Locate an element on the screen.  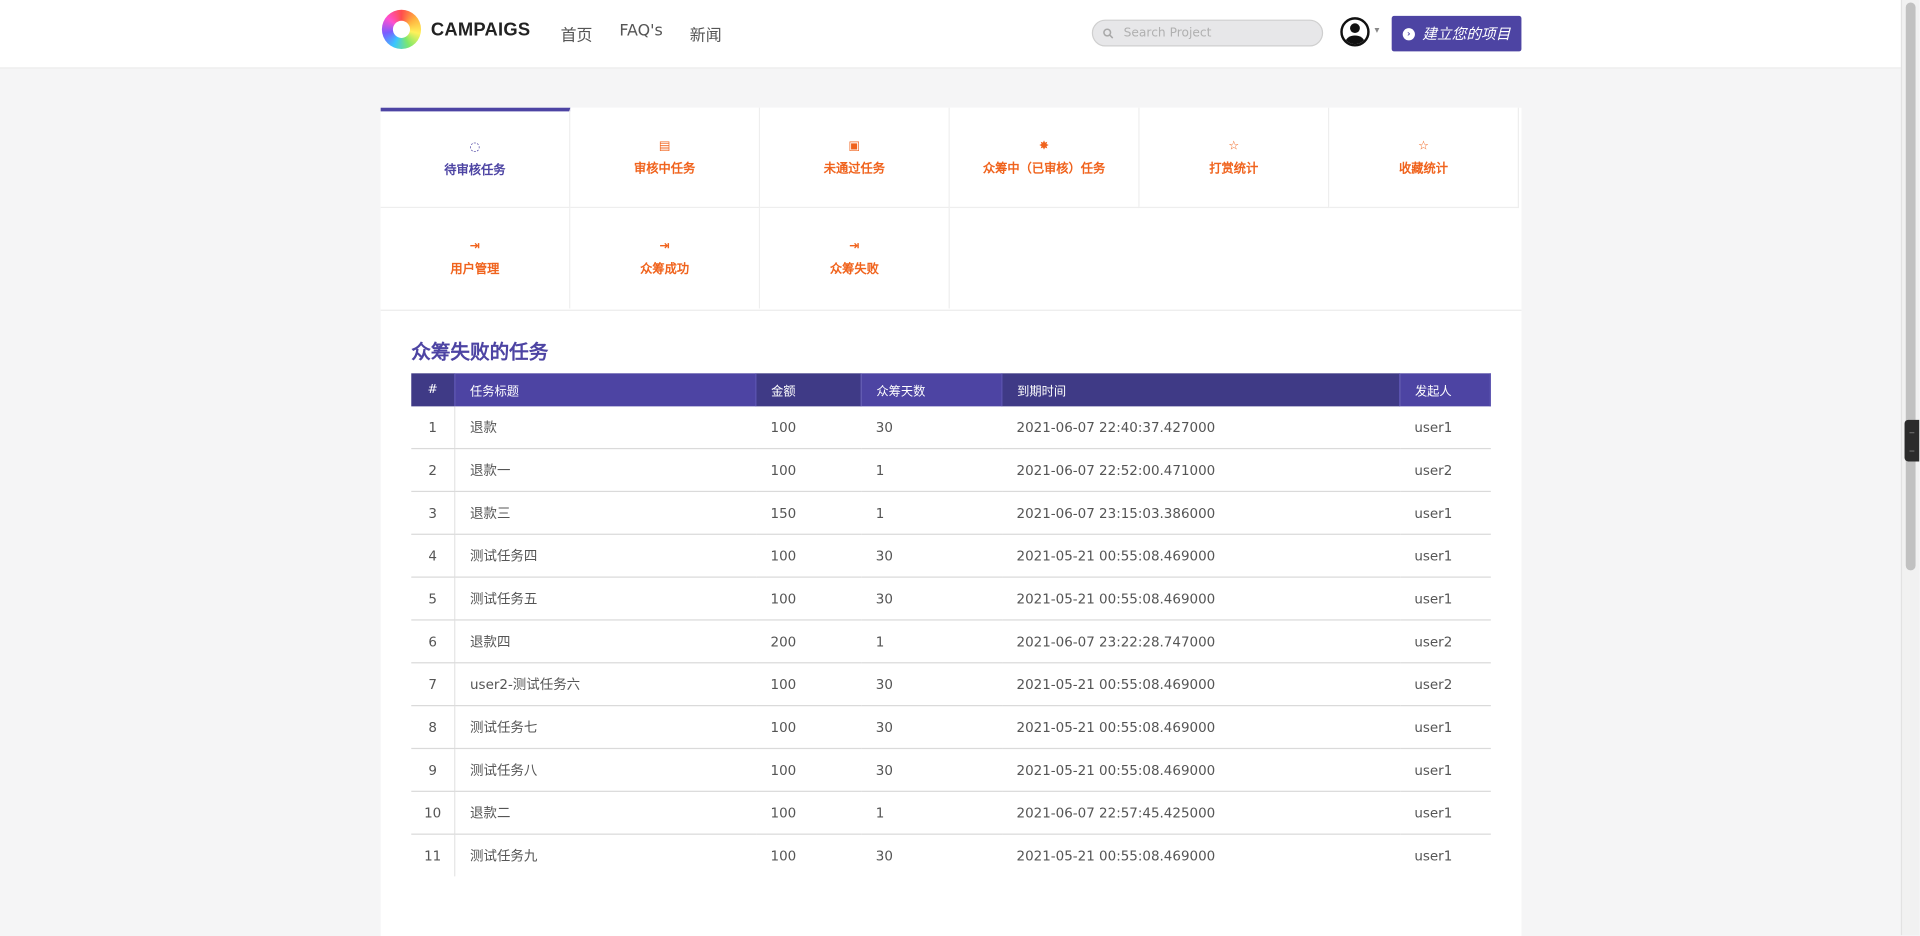
row-deadline: 2021-06-07 23:22:28.747000 is located at coordinates (1200, 641).